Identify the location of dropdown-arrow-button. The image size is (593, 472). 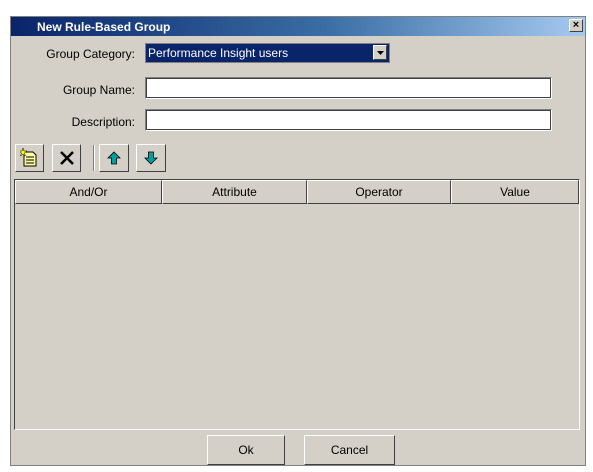
(380, 52).